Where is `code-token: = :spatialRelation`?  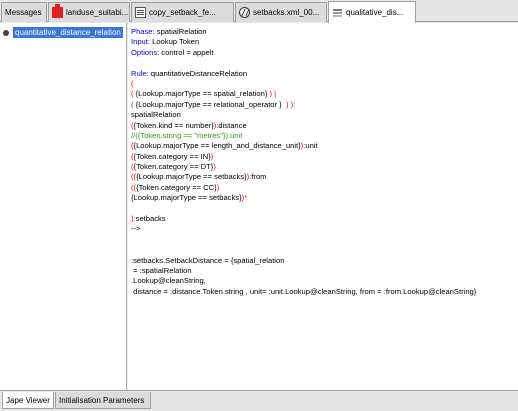 code-token: = :spatialRelation is located at coordinates (161, 270).